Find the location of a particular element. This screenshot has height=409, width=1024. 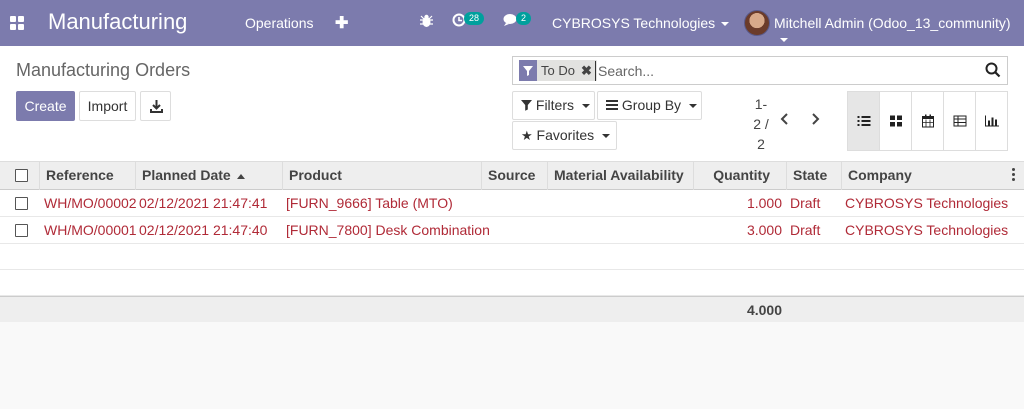

cell-reference: WH/MO/00001 is located at coordinates (90, 230).